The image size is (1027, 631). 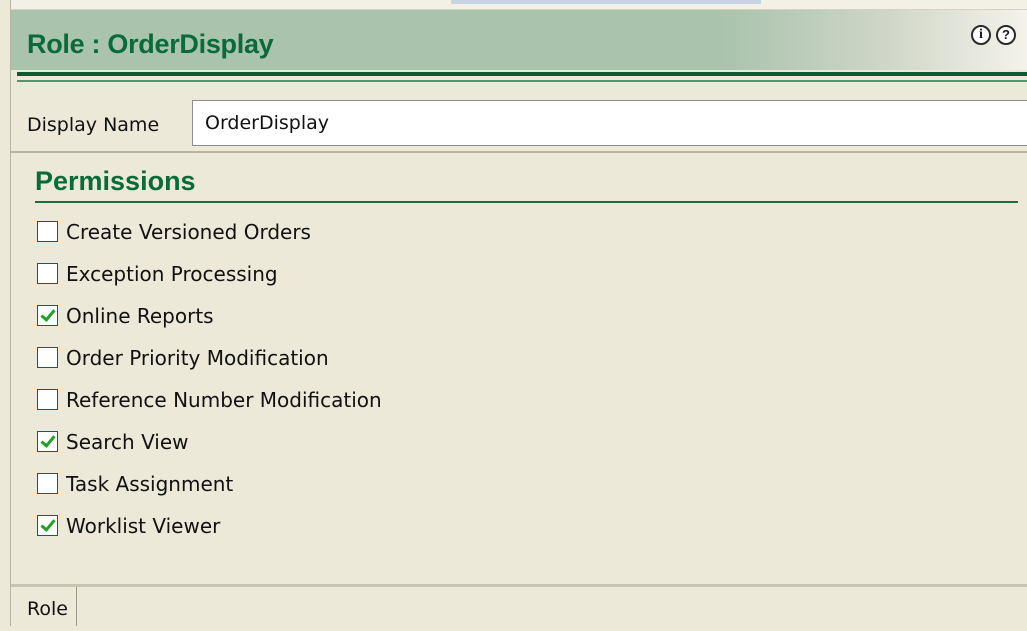 I want to click on display-name-label: Display Name, so click(x=93, y=125).